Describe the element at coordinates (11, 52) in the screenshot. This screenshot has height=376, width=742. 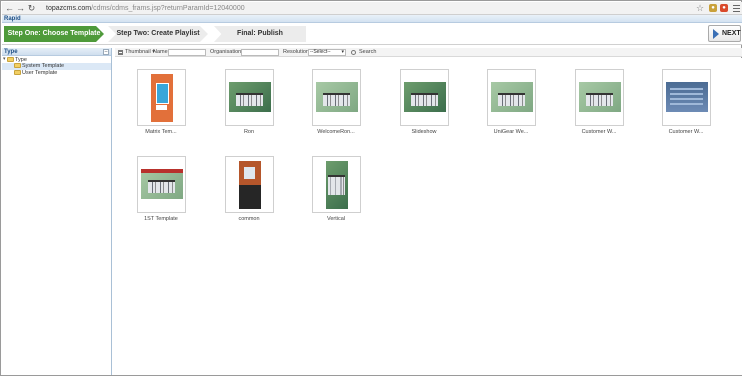
I see `sidebar-title: Type` at that location.